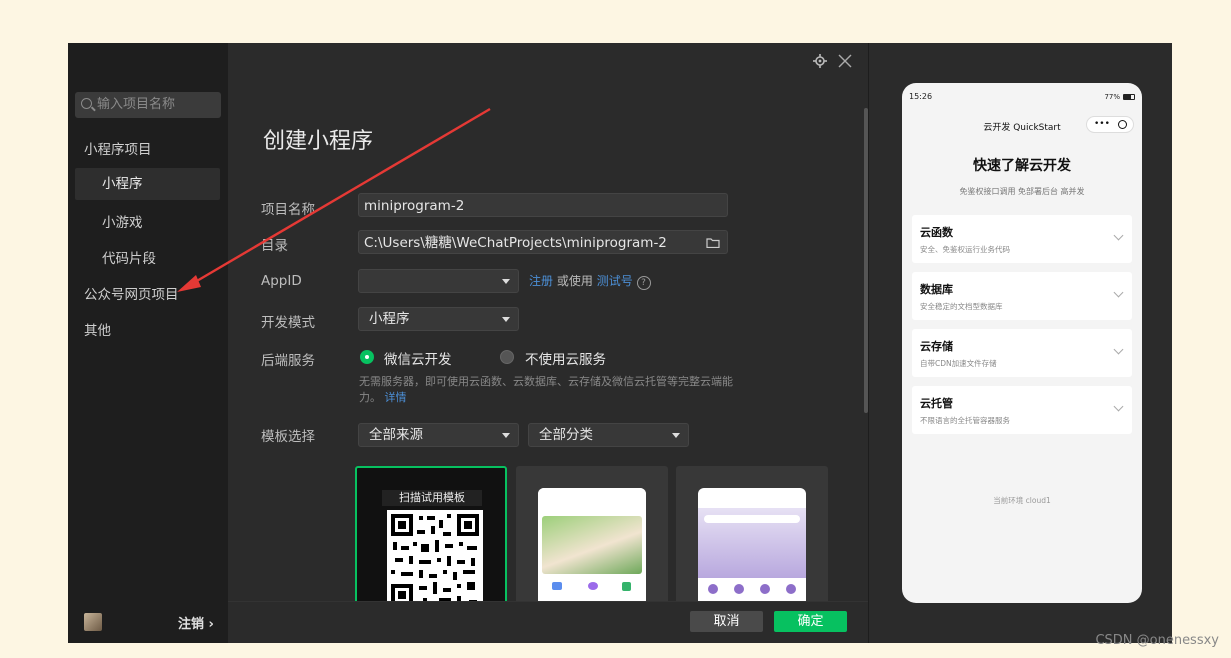 This screenshot has height=658, width=1231. Describe the element at coordinates (334, 199) in the screenshot. I see `annotation-arrow` at that location.